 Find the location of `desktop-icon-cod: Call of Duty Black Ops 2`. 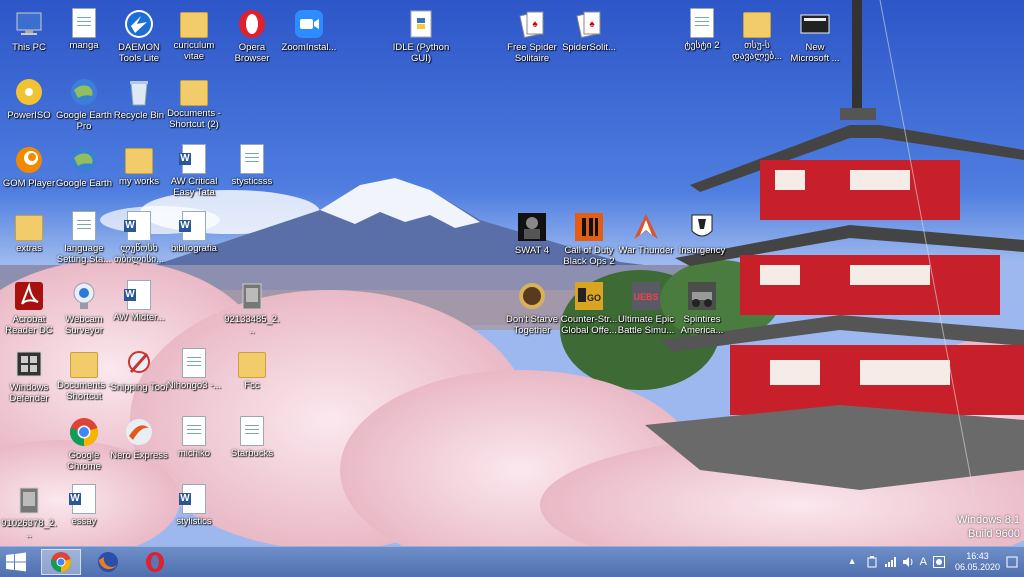

desktop-icon-cod: Call of Duty Black Ops 2 is located at coordinates (589, 238).